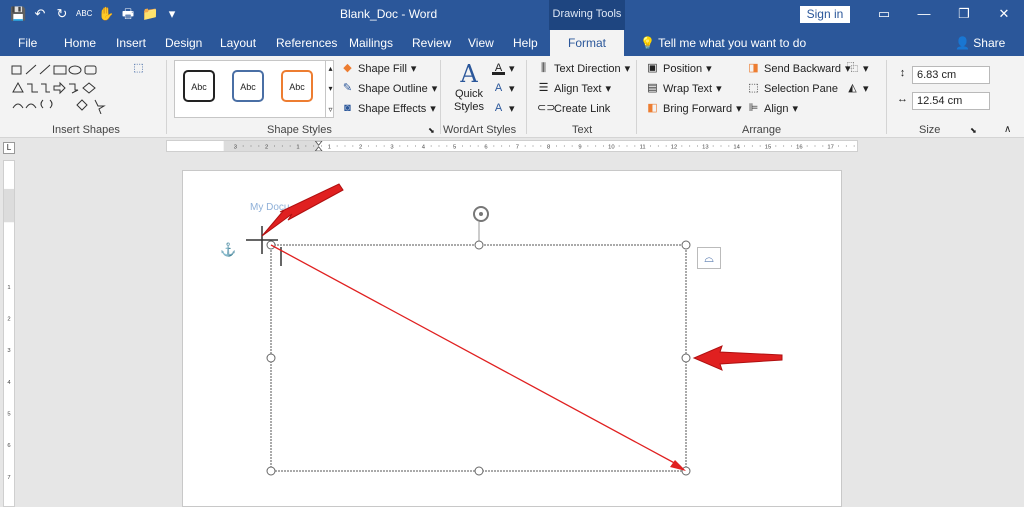 This screenshot has width=1024, height=507. I want to click on crosshair-cursor-icon, so click(262, 240).